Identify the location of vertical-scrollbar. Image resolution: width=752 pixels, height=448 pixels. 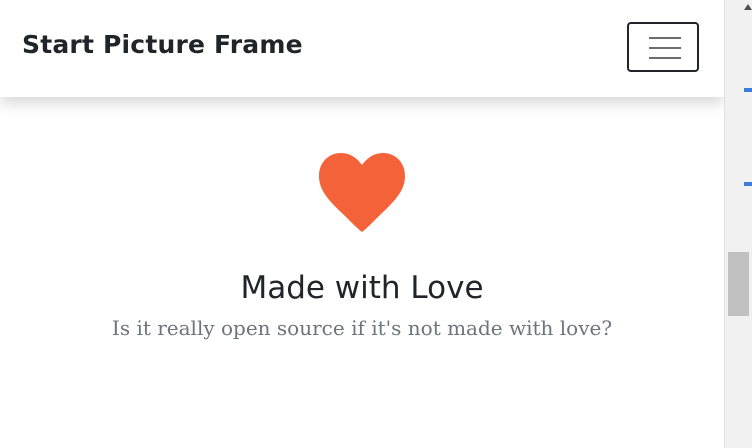
(738, 224).